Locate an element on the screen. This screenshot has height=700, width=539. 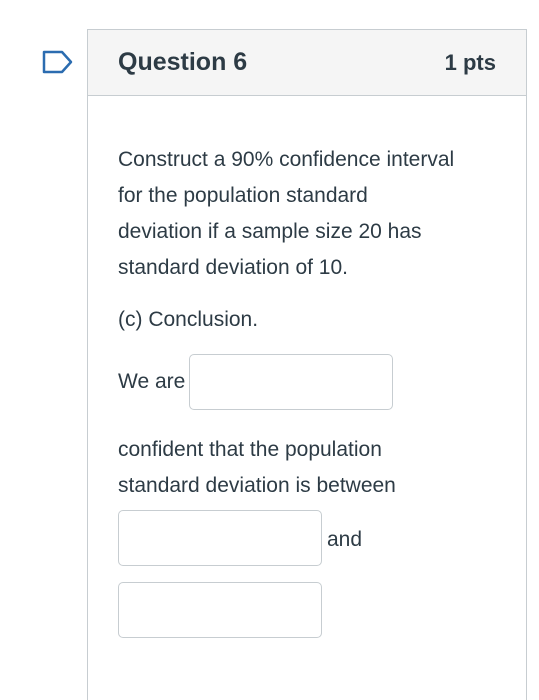
prompt-line: for the population standard is located at coordinates (243, 195).